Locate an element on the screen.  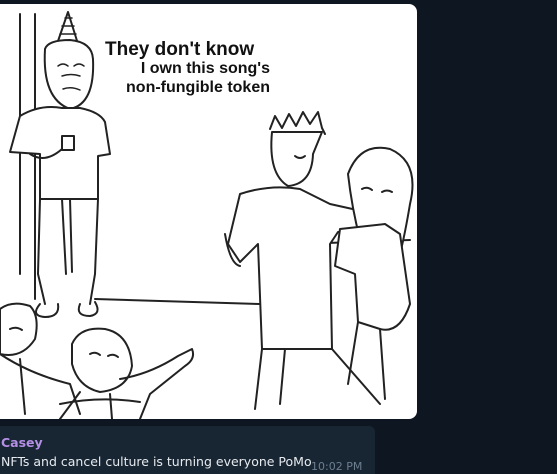
meme-caption-line-3: non-fungible token is located at coordinates (198, 87).